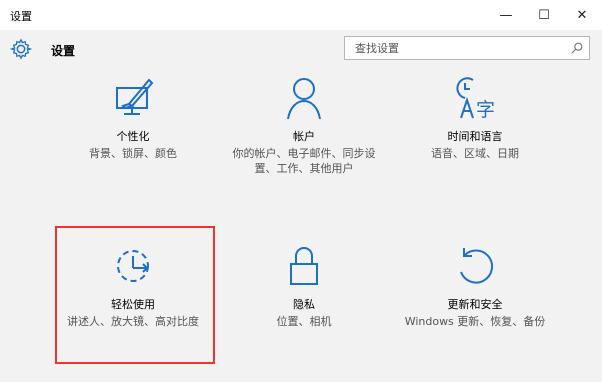 The image size is (602, 382). I want to click on update-security-icon, so click(477, 266).